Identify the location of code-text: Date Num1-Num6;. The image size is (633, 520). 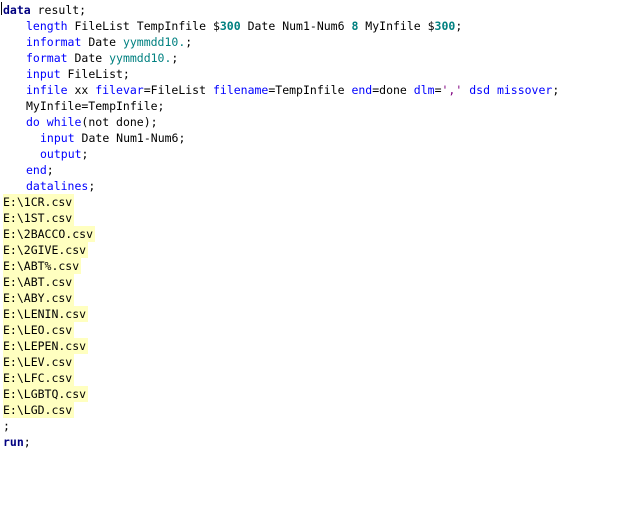
(130, 138).